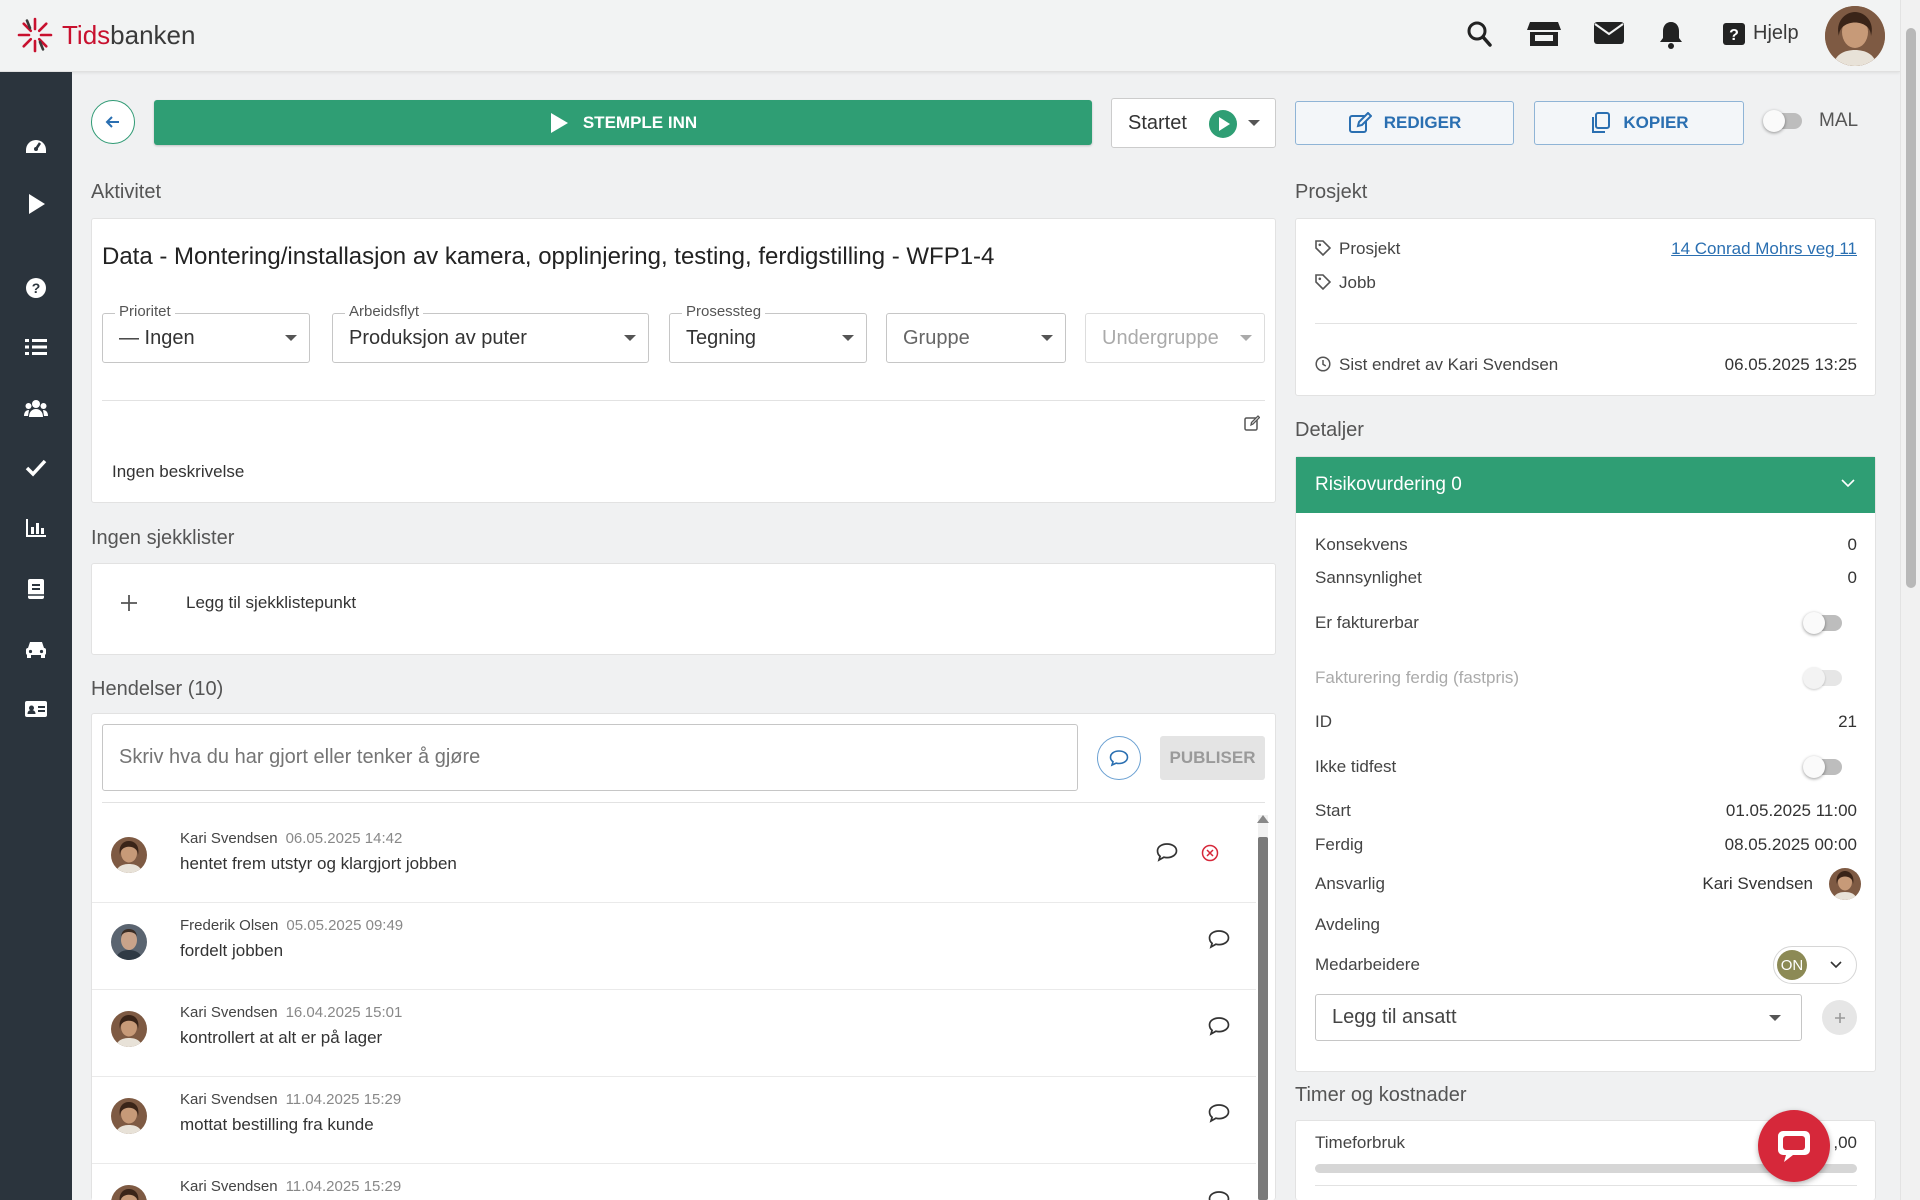  I want to click on medarbeidere-label: Medarbeidere, so click(1367, 964).